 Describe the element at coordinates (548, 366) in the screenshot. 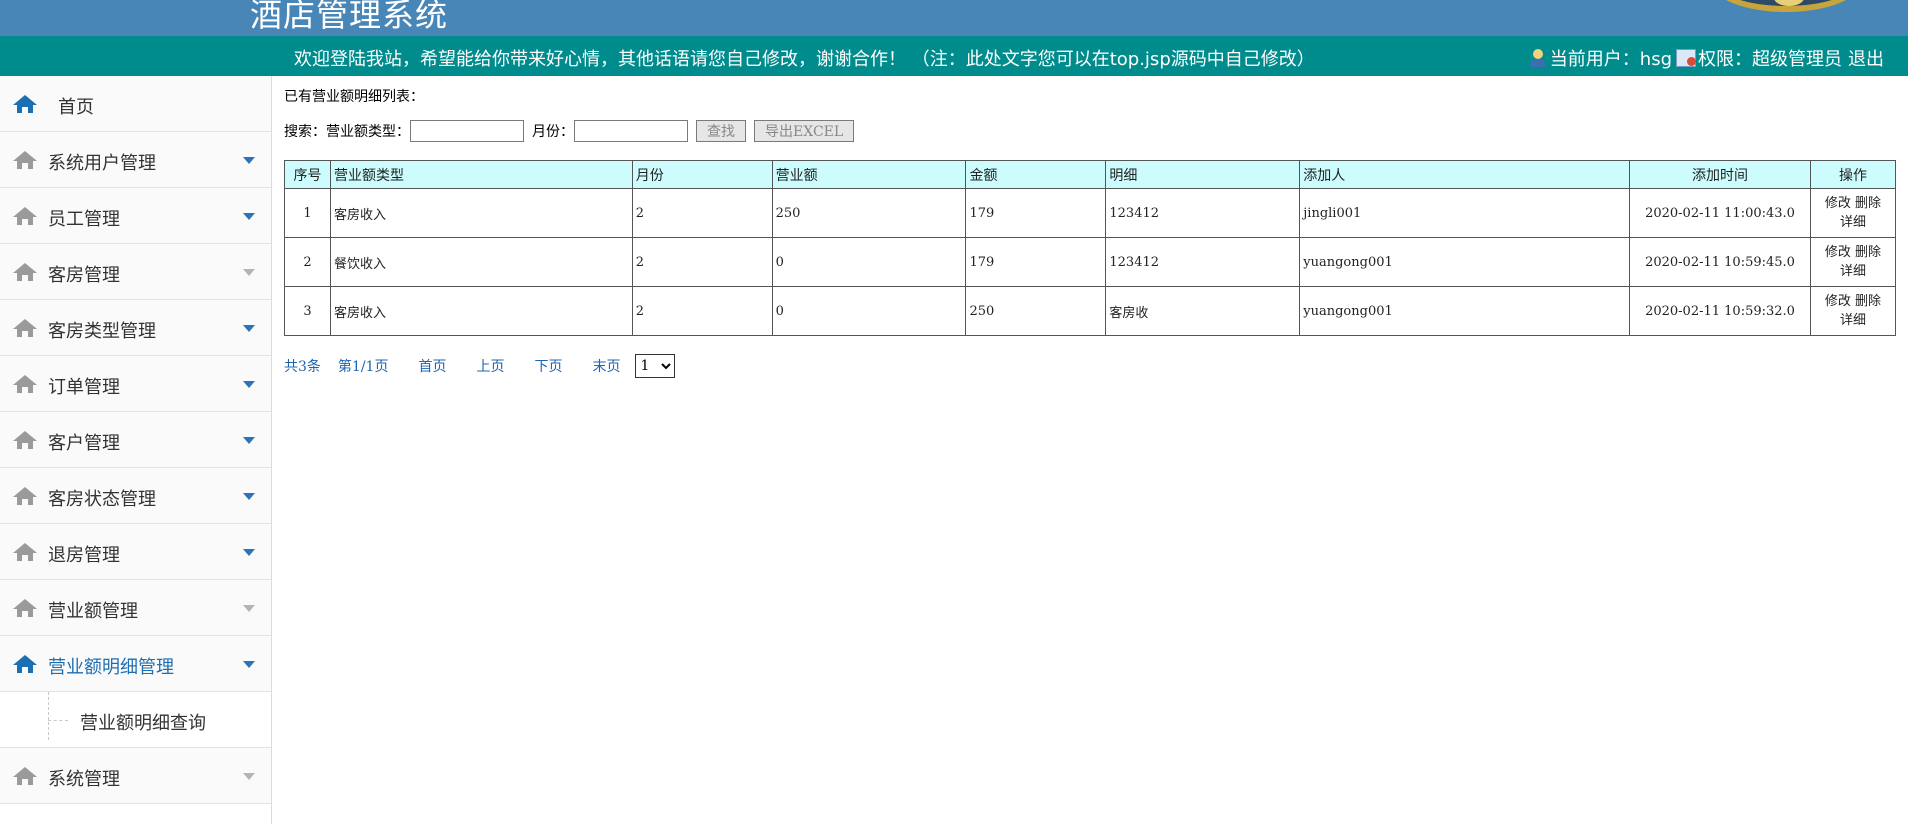

I see `next-page-link: 下页` at that location.